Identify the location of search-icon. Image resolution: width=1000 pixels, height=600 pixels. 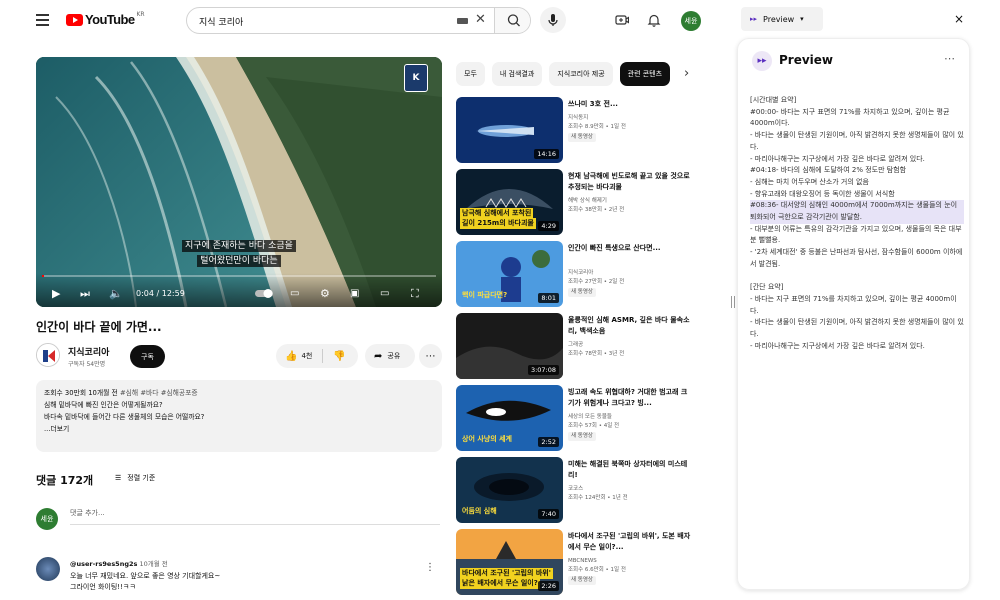
(513, 20).